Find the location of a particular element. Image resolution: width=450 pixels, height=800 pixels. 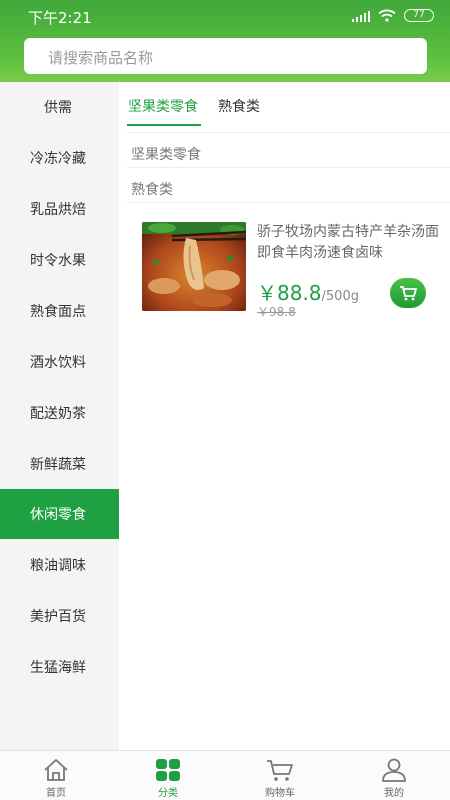

bottom-tab-bar: 首页 分类 购物车 我的 is located at coordinates (225, 775).